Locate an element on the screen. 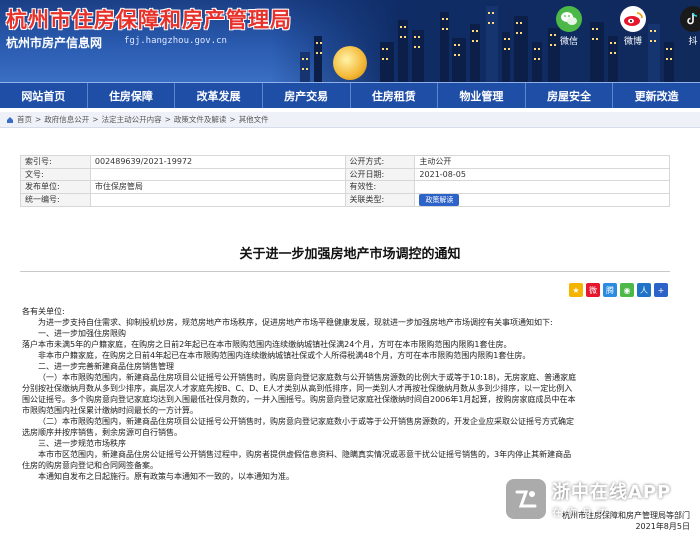  nav-item-renovation: 更新改造 is located at coordinates (656, 95).